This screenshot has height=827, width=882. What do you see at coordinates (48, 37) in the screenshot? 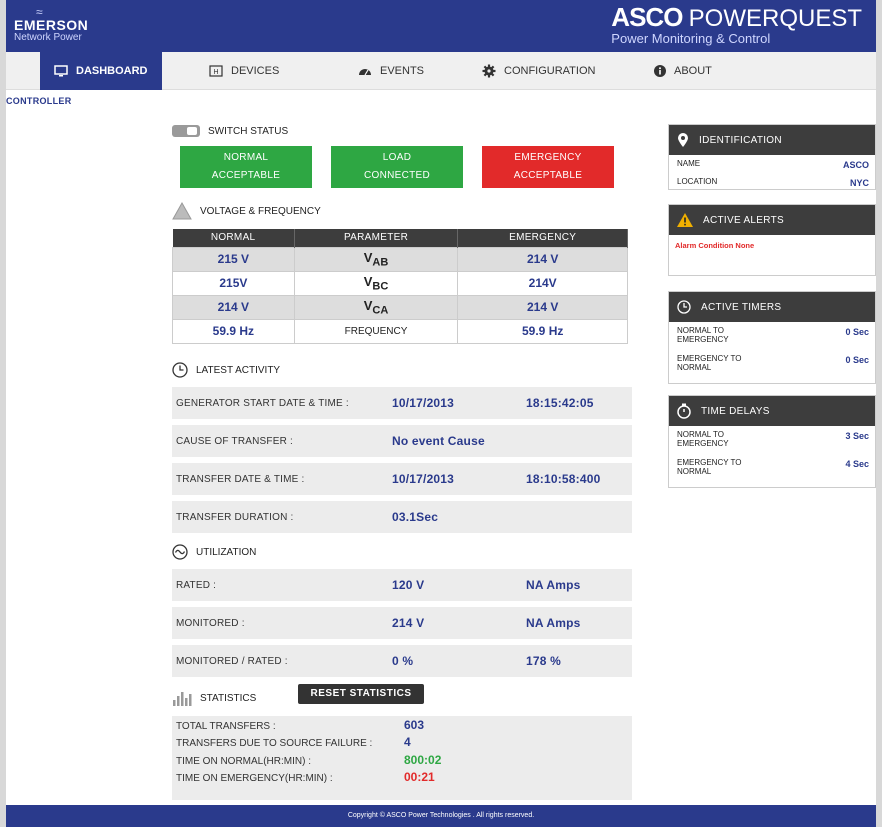
I see `company-subtitle: Network Power` at bounding box center [48, 37].